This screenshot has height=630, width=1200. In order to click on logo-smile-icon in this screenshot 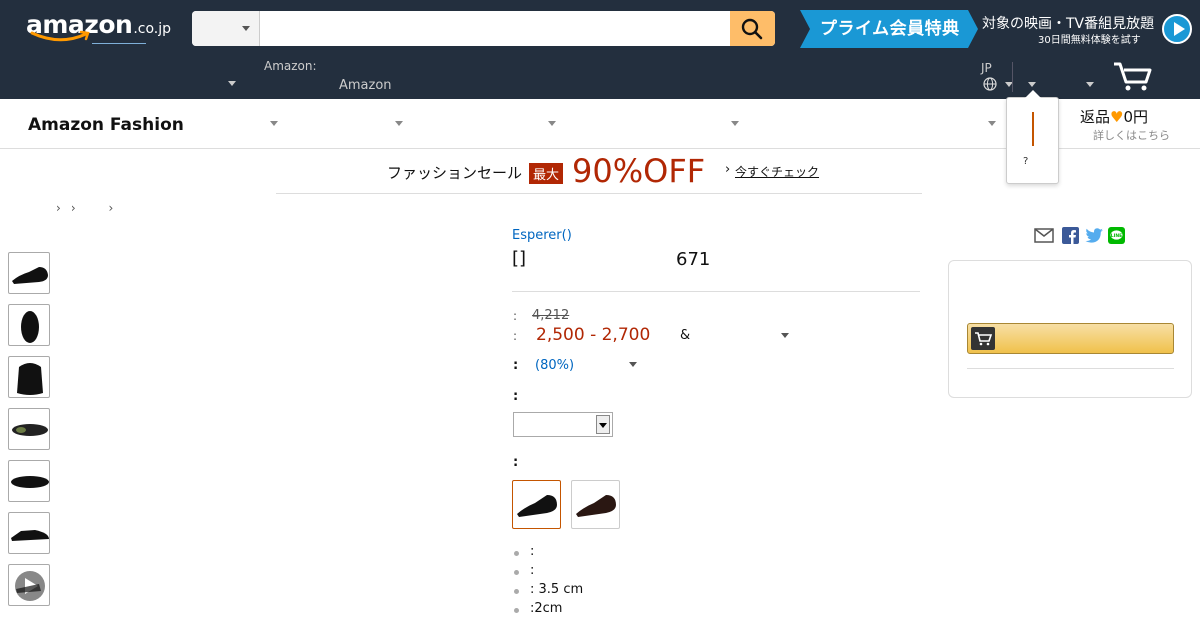, I will do `click(60, 36)`.